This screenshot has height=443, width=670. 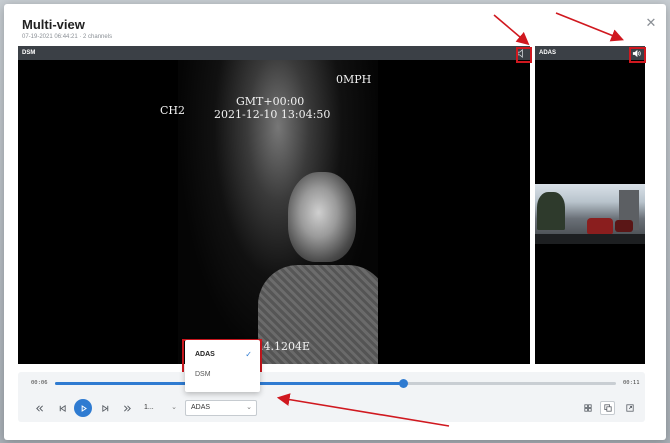 What do you see at coordinates (67, 37) in the screenshot?
I see `dialog-subtitle: 07-19-2021 06:44:21 · 2 channels` at bounding box center [67, 37].